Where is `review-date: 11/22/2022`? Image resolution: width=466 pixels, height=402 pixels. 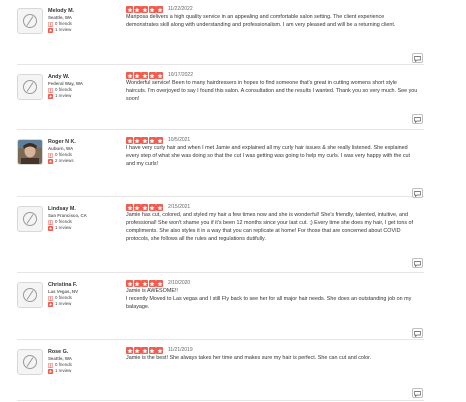 review-date: 11/22/2022 is located at coordinates (180, 9).